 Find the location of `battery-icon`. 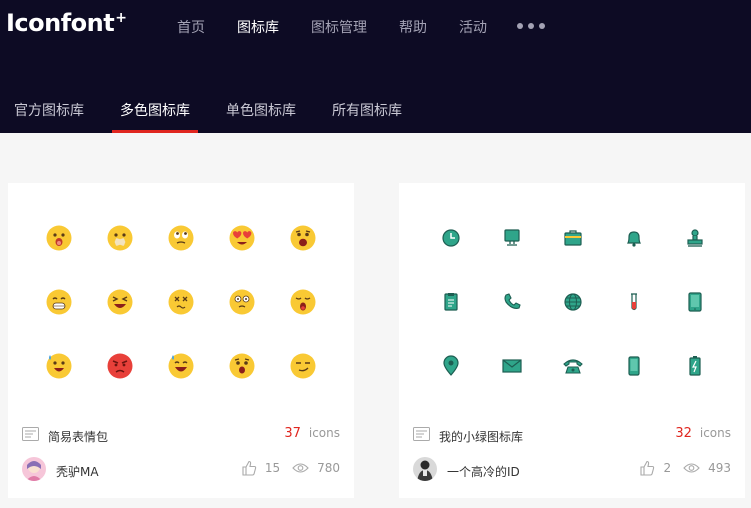

battery-icon is located at coordinates (695, 366).